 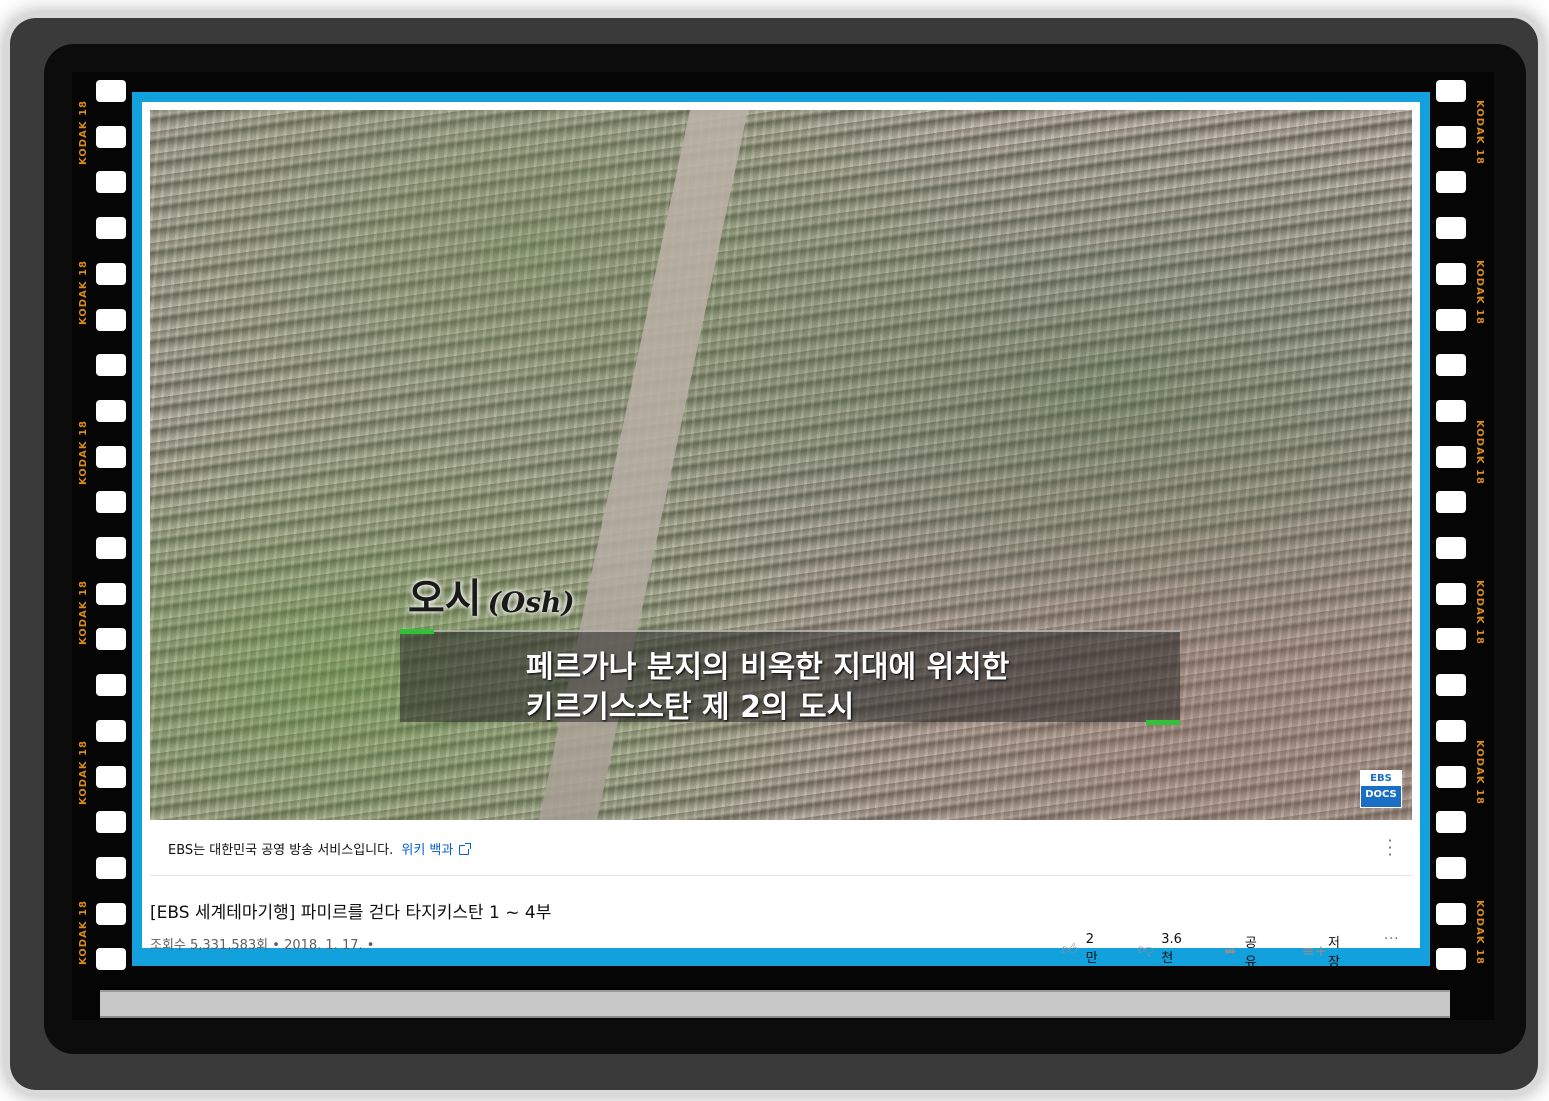 I want to click on more-actions-button: ···, so click(x=1391, y=939).